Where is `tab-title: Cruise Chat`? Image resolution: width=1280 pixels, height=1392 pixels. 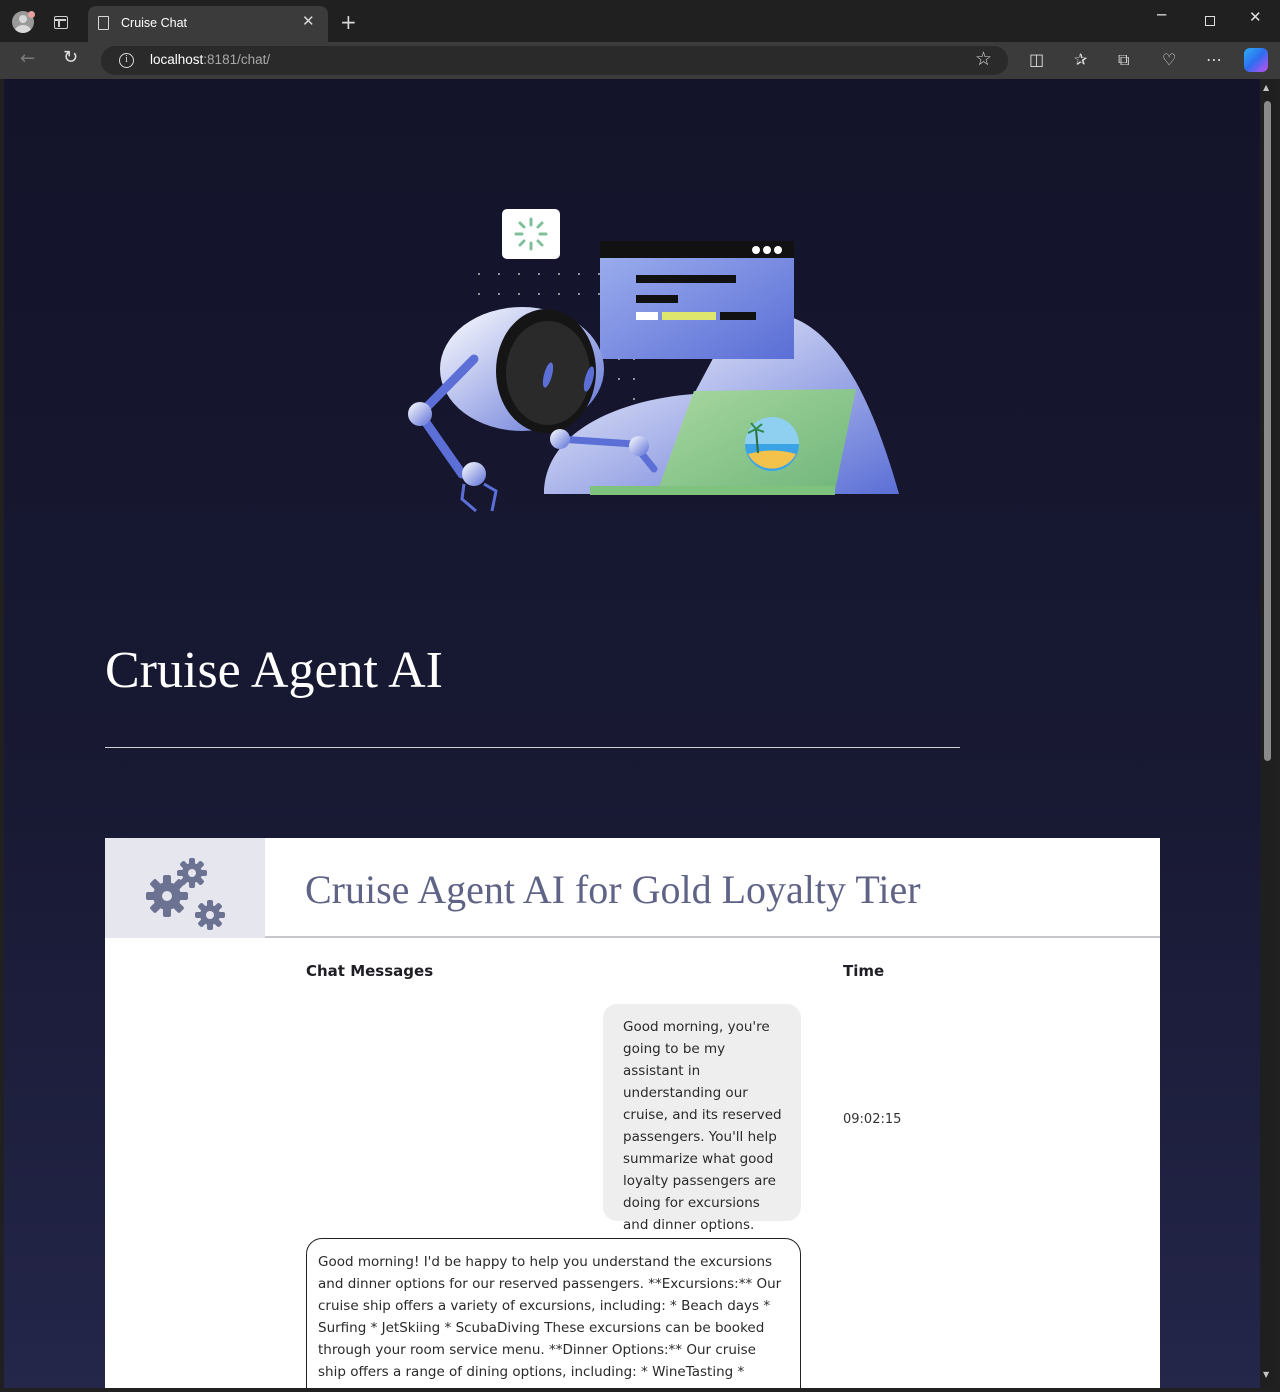
tab-title: Cruise Chat is located at coordinates (154, 23).